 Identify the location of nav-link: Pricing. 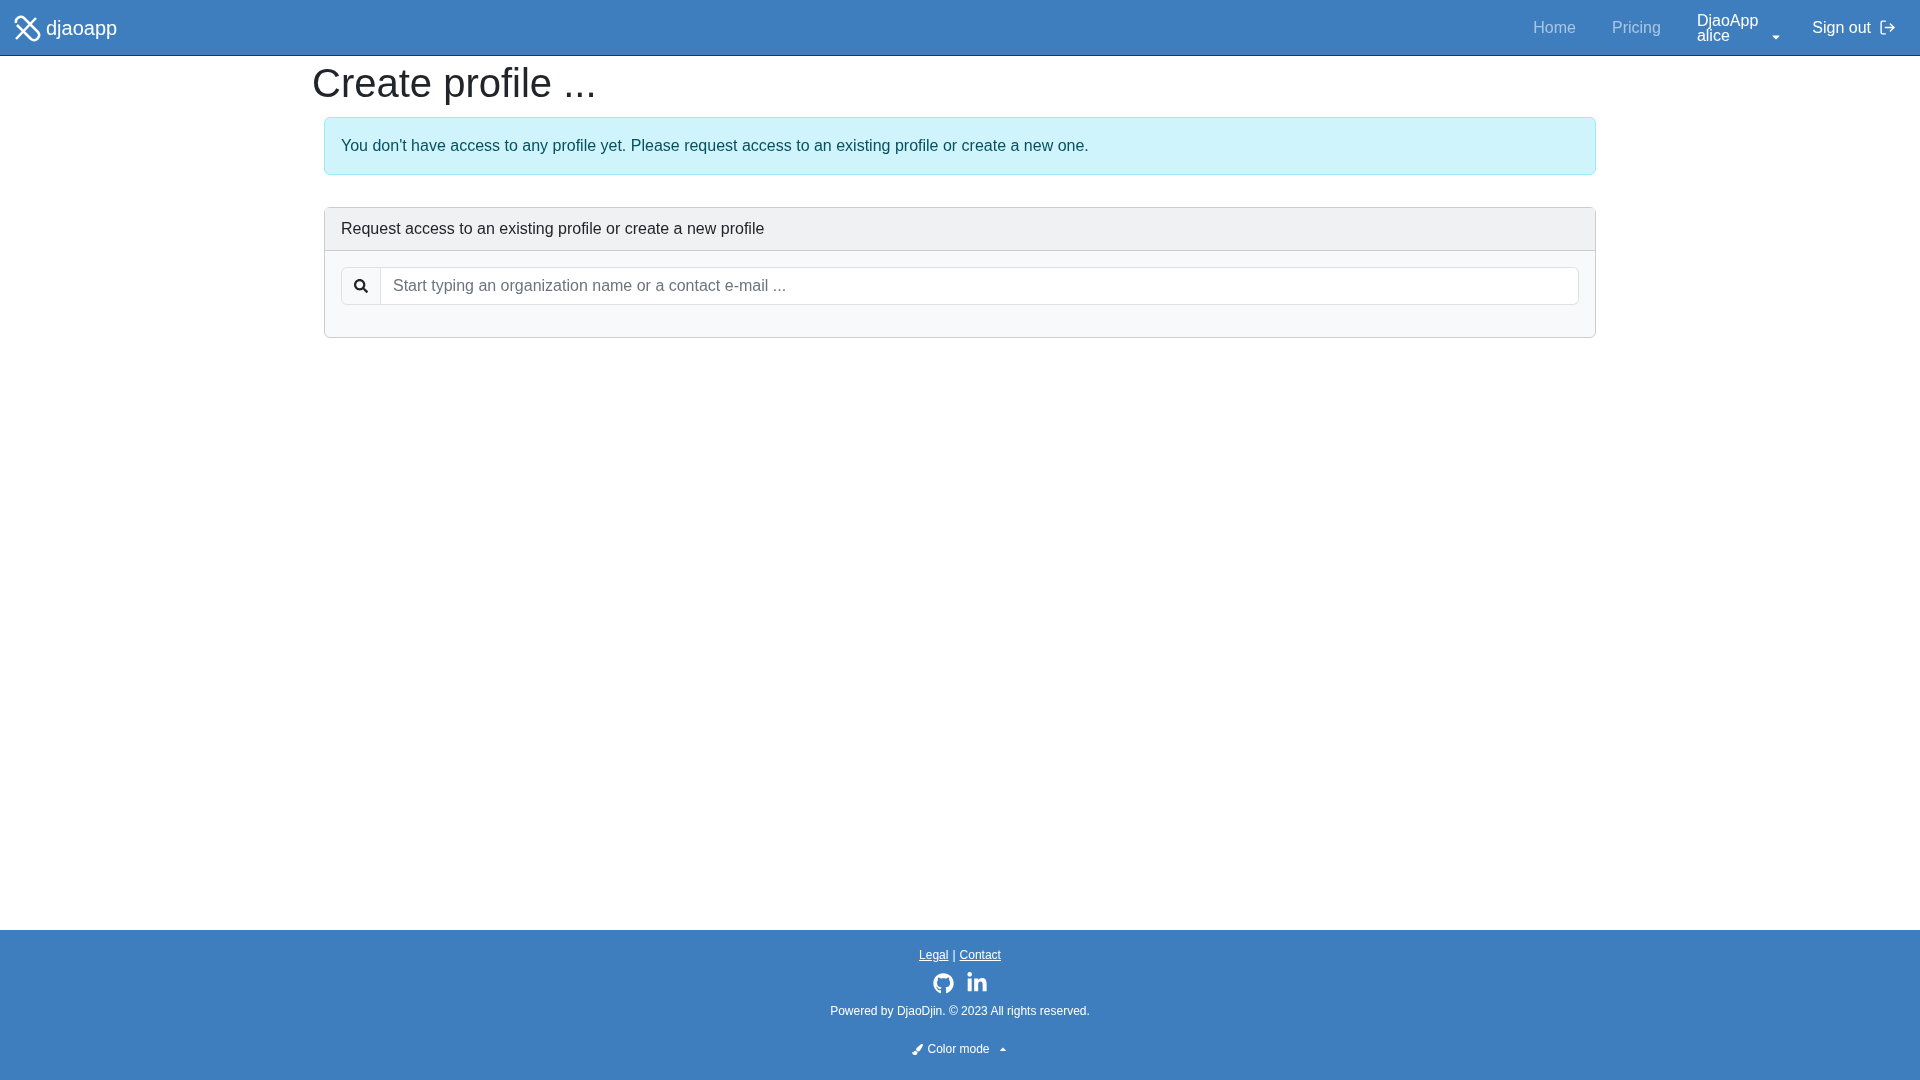
(1636, 27).